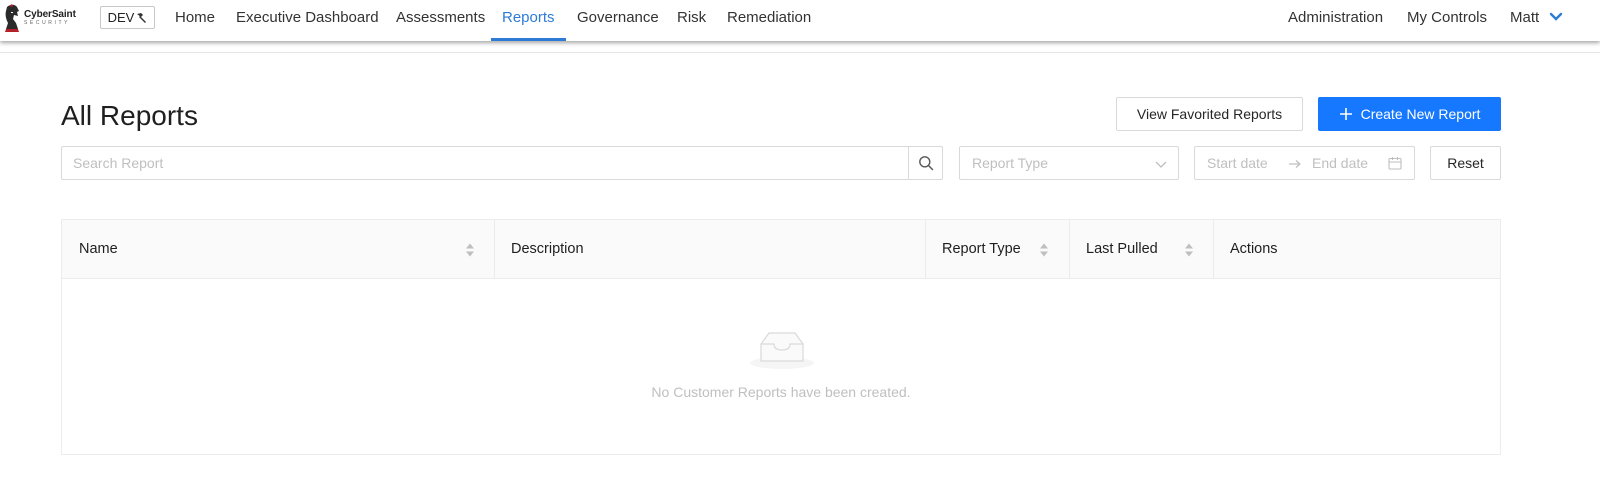 The width and height of the screenshot is (1600, 480). I want to click on column-header-name: Name, so click(278, 249).